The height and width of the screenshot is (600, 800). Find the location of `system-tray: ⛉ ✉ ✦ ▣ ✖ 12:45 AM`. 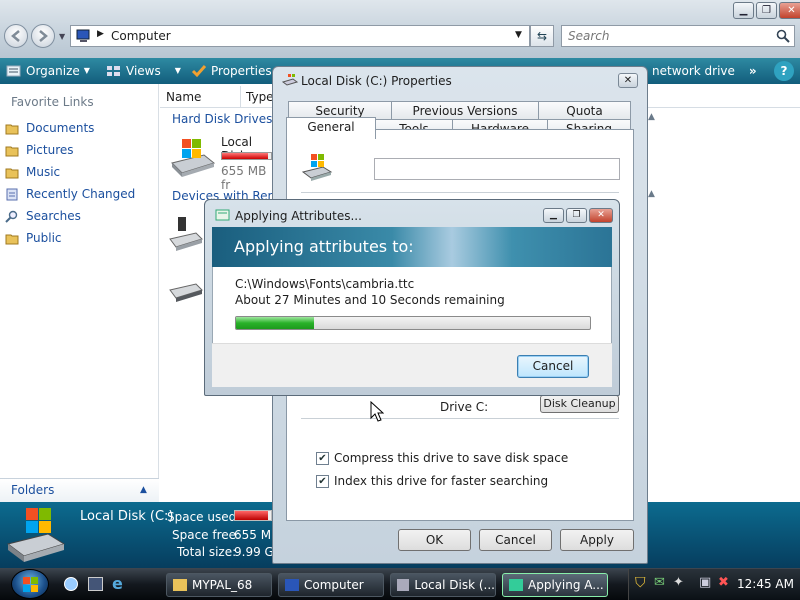

system-tray: ⛉ ✉ ✦ ▣ ✖ 12:45 AM is located at coordinates (714, 584).